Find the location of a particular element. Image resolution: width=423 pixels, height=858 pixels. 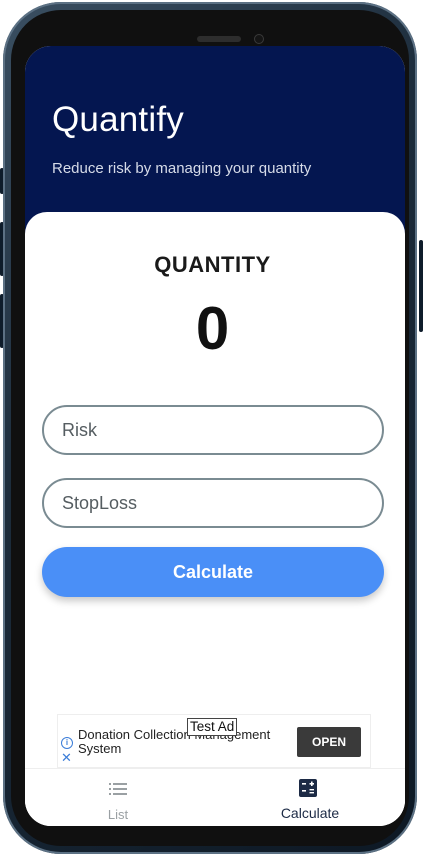

phone-speaker is located at coordinates (219, 39).